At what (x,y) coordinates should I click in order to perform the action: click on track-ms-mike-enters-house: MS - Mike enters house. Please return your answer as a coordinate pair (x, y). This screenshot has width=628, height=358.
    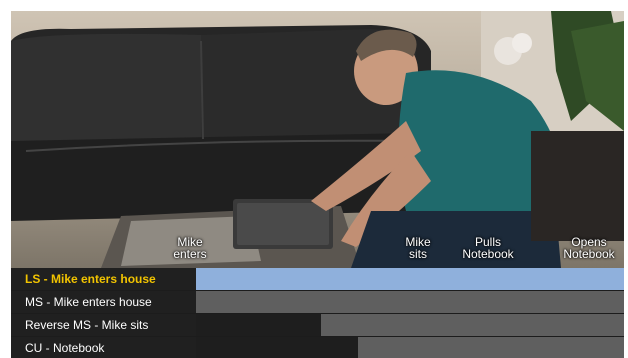
    Looking at the image, I should click on (317, 302).